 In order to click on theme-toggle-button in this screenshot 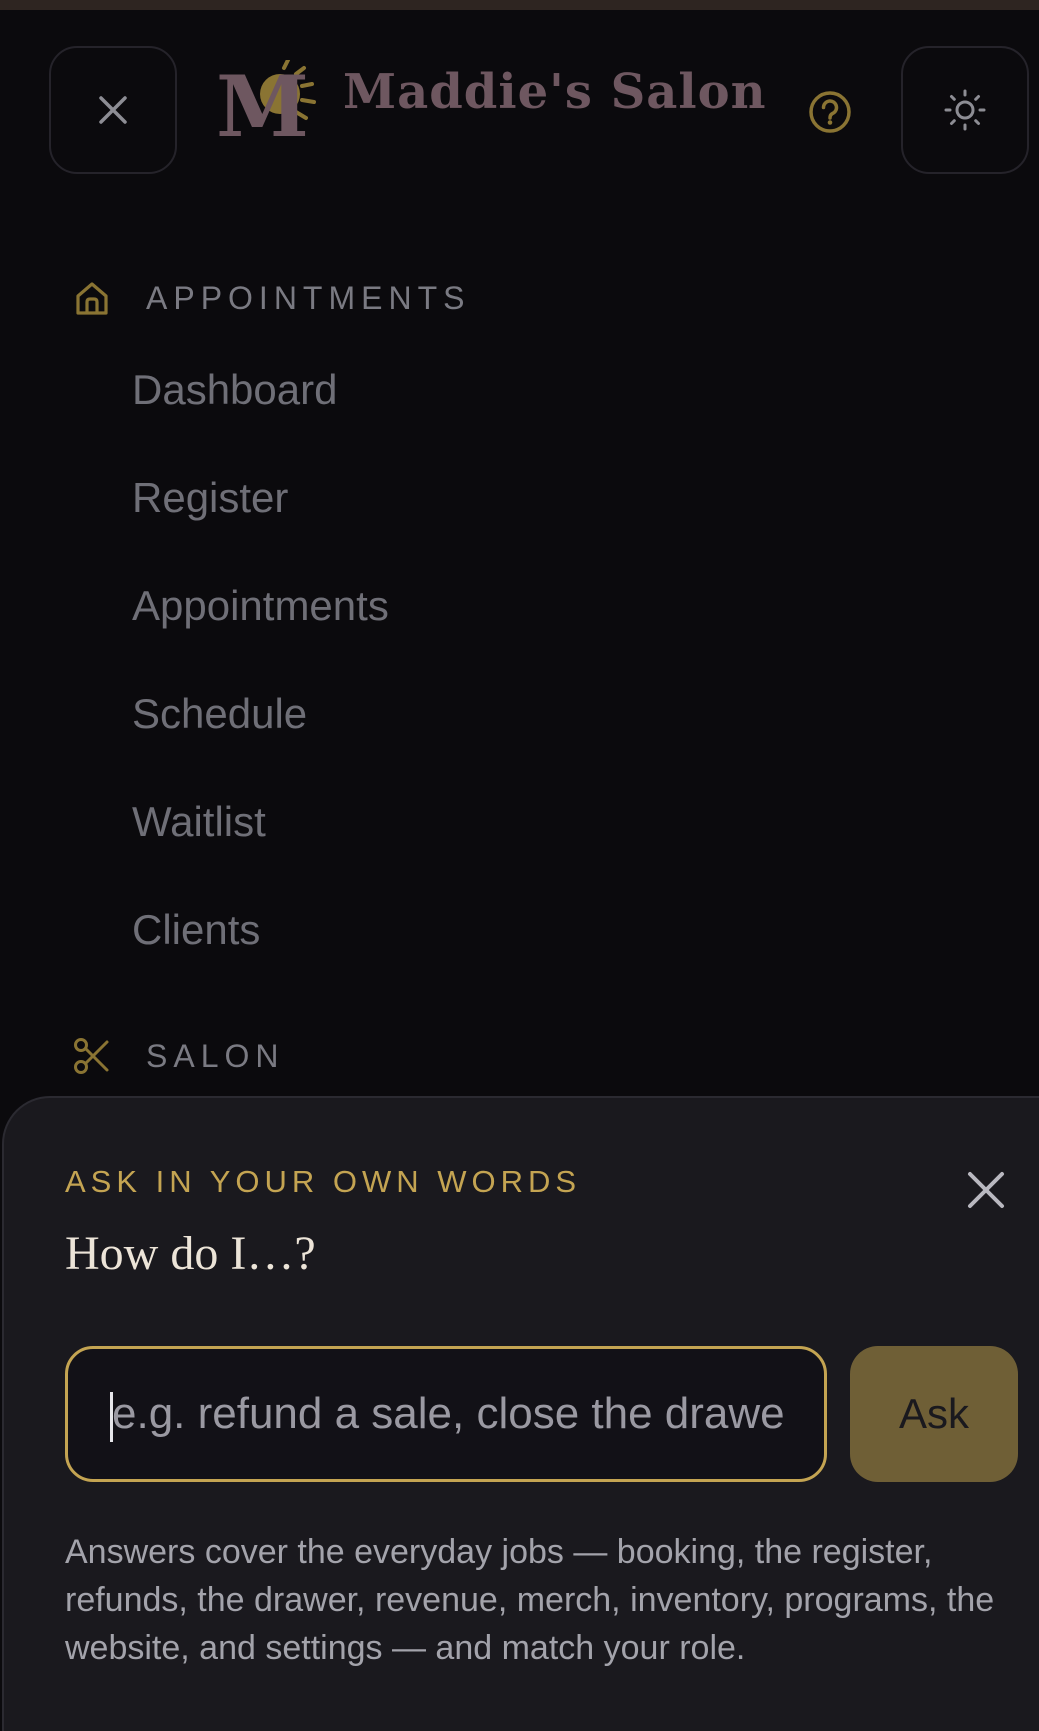, I will do `click(965, 110)`.